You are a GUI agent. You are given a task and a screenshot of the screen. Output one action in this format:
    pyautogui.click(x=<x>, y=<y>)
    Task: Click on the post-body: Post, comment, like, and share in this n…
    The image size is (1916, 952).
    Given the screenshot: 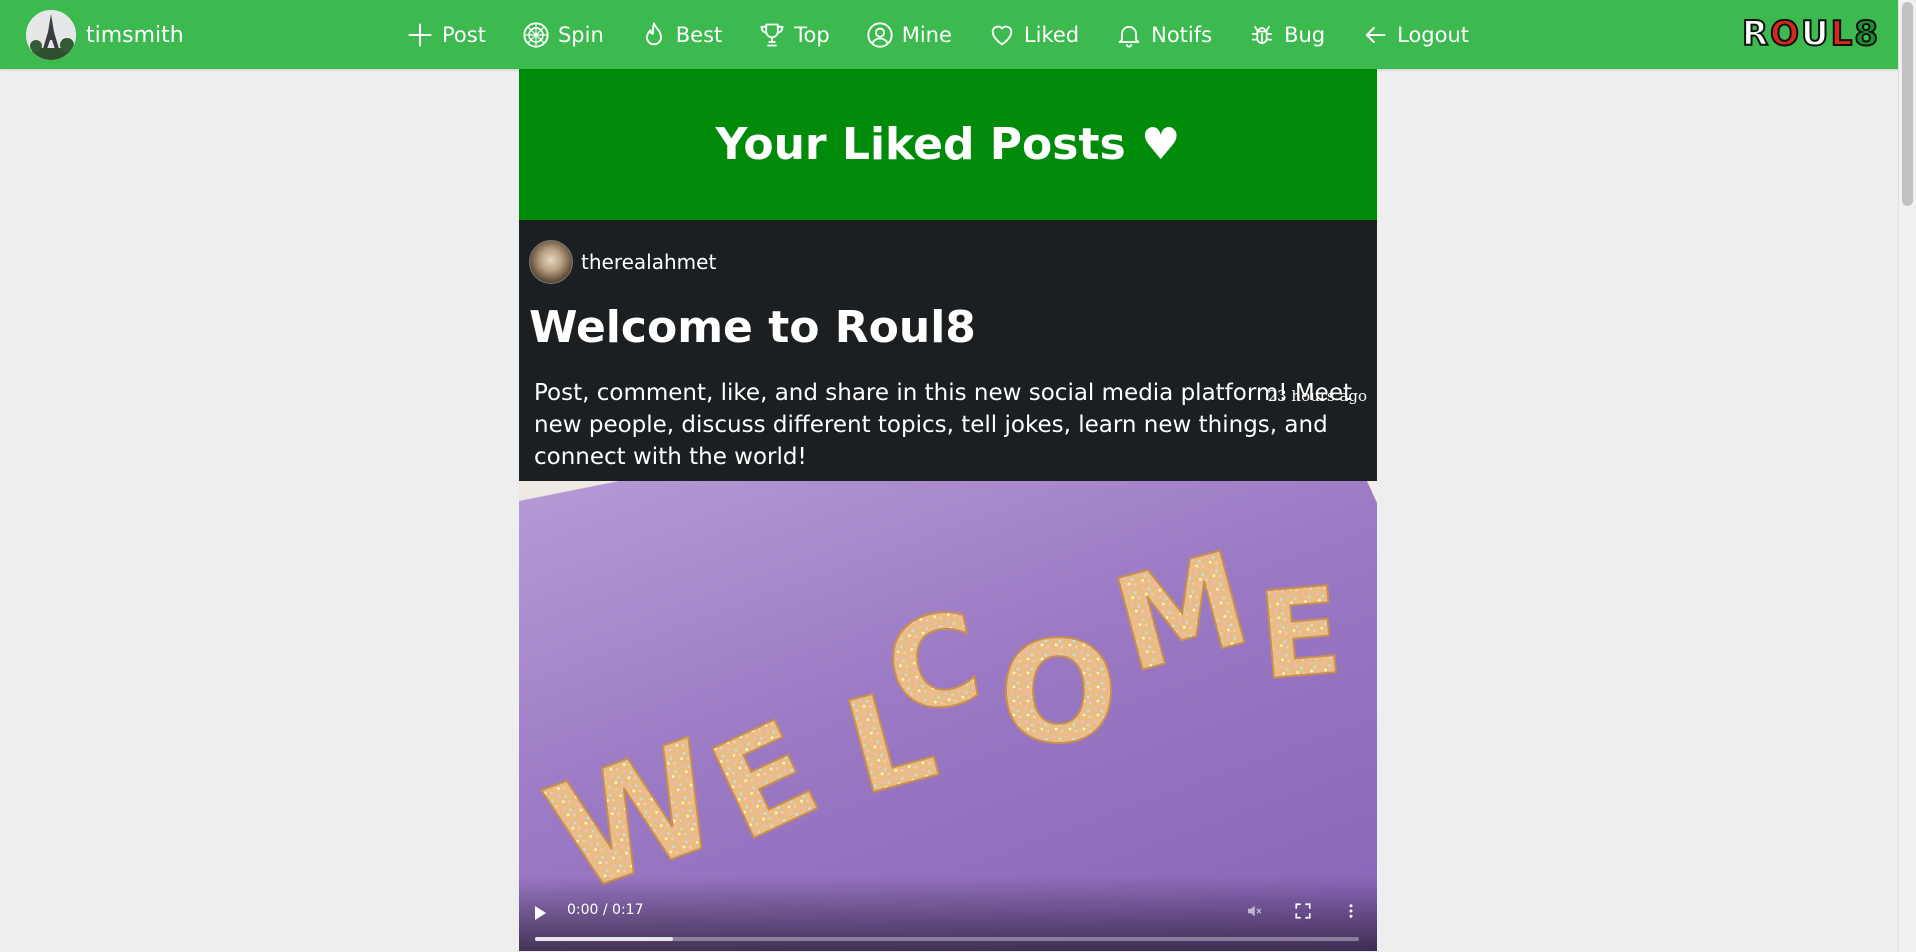 What is the action you would take?
    pyautogui.click(x=943, y=425)
    